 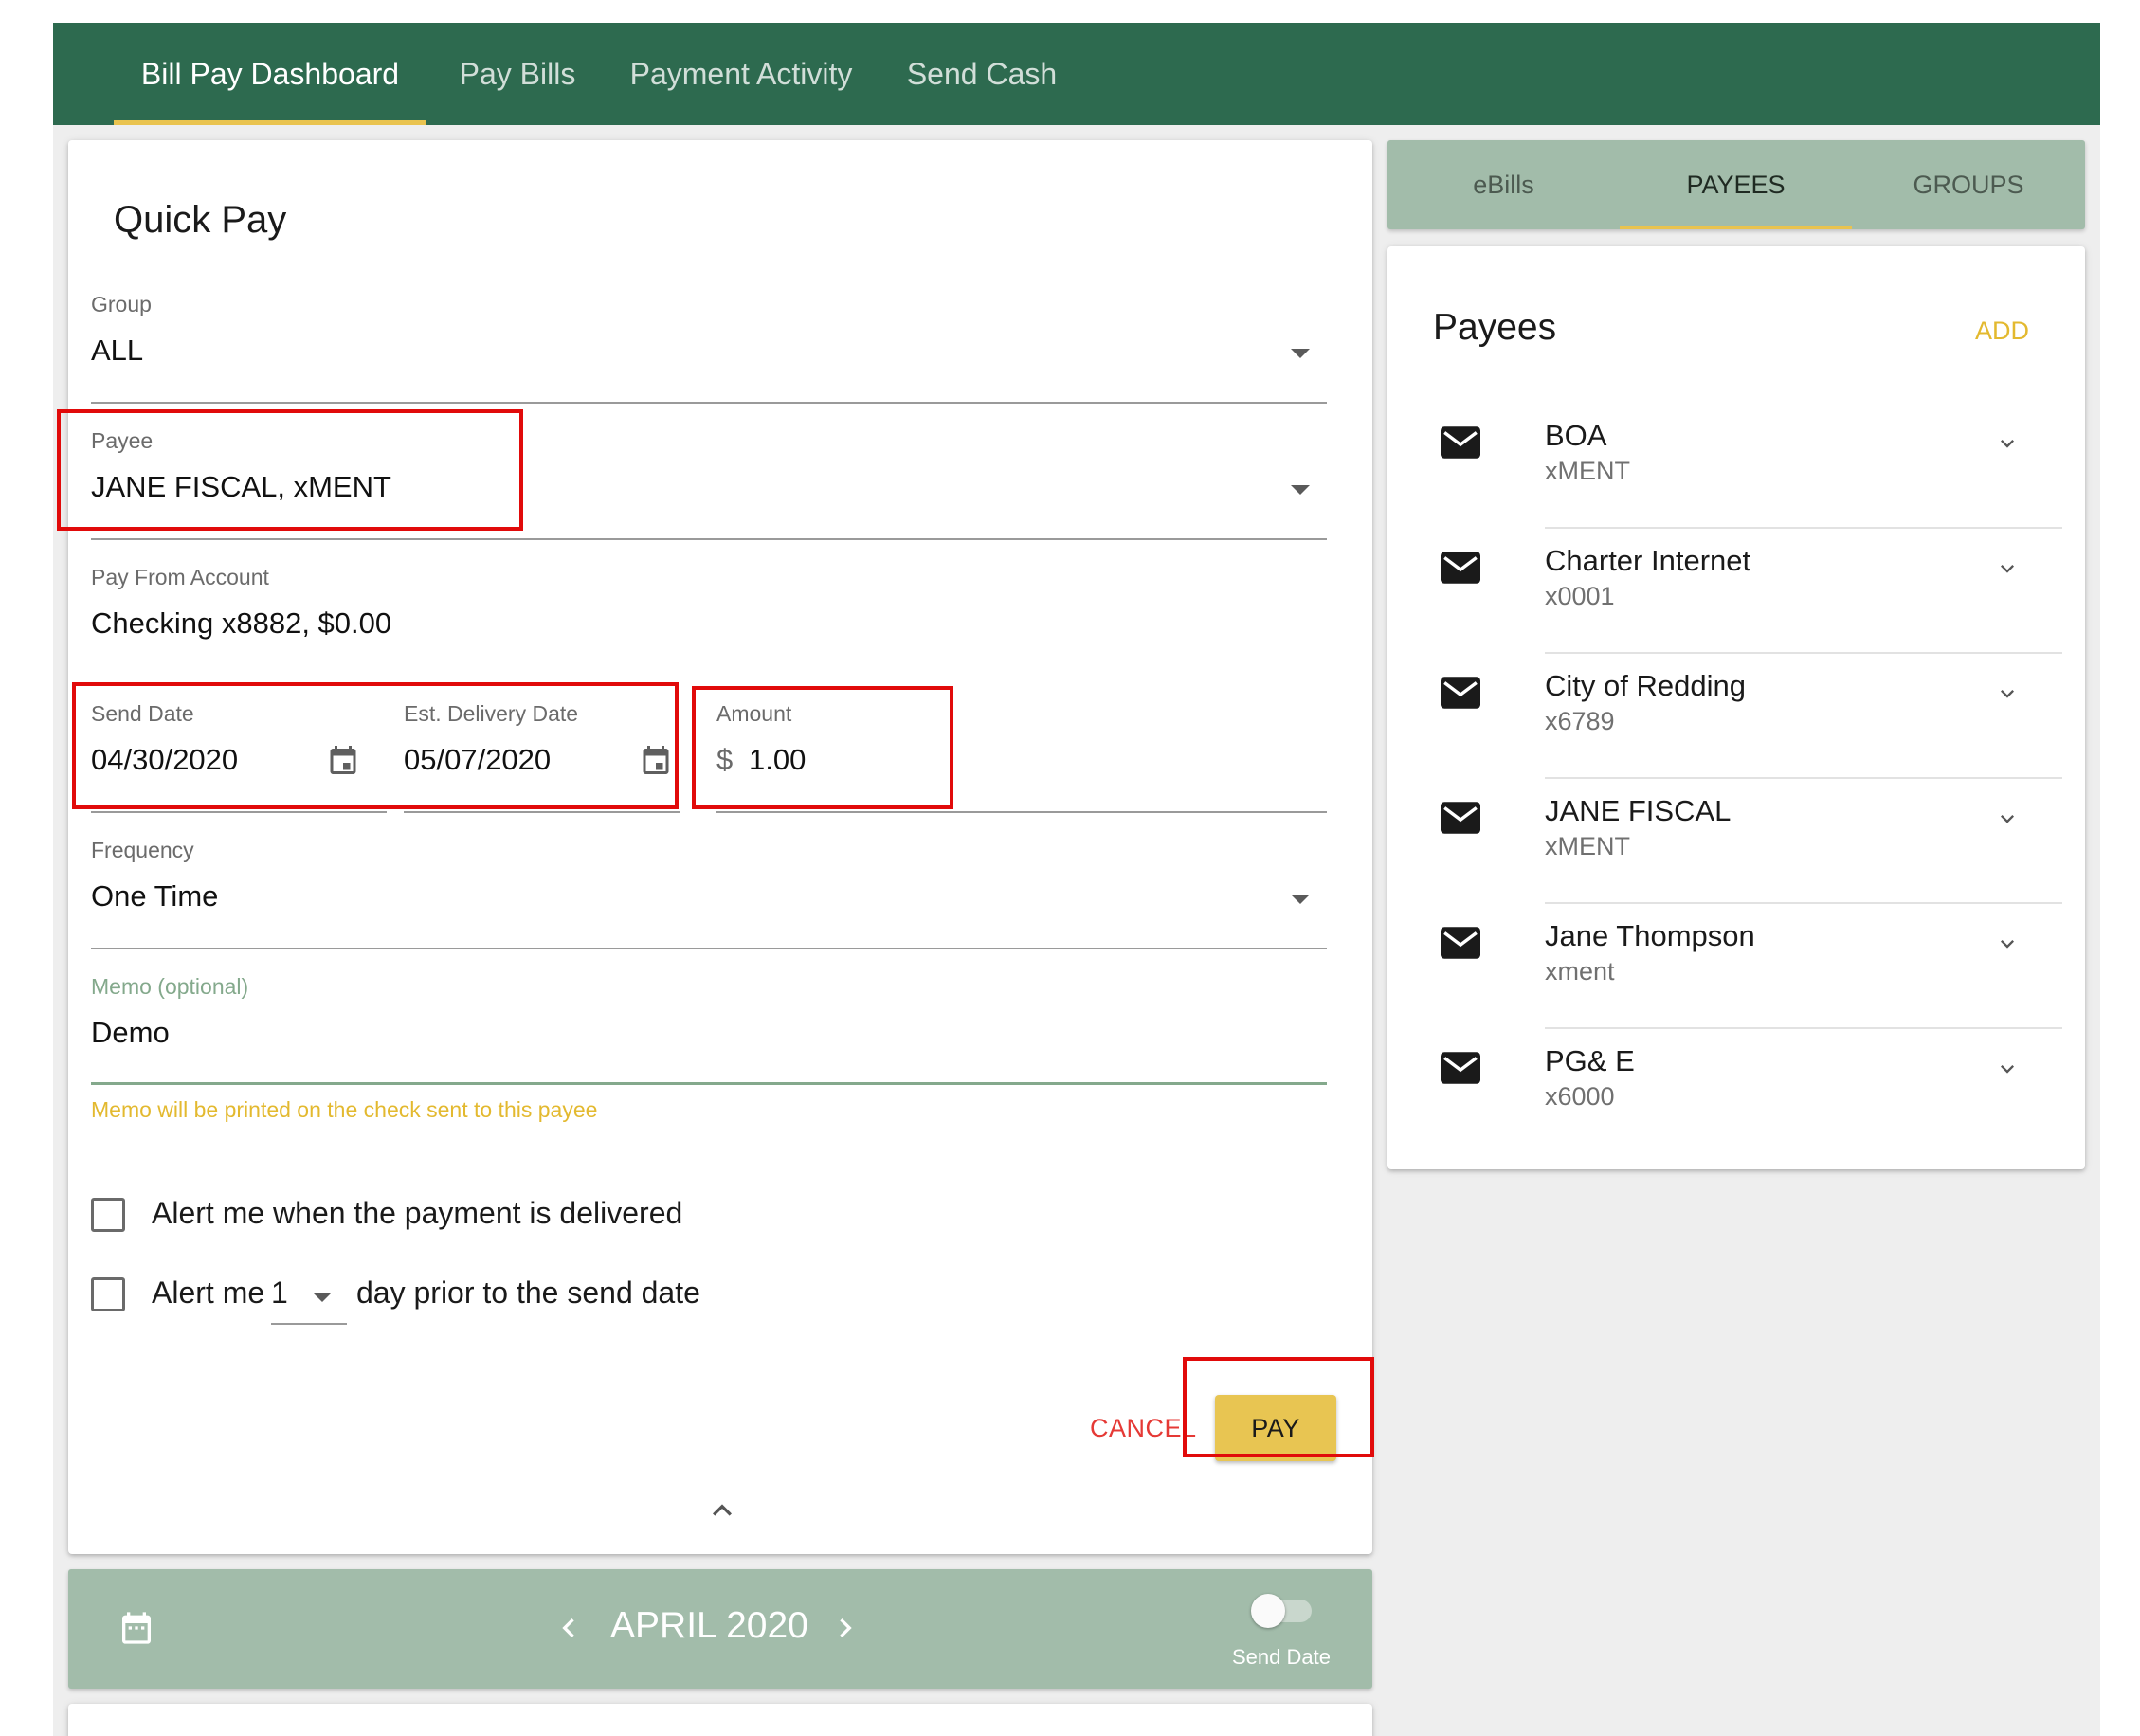 I want to click on payee-underline, so click(x=709, y=539).